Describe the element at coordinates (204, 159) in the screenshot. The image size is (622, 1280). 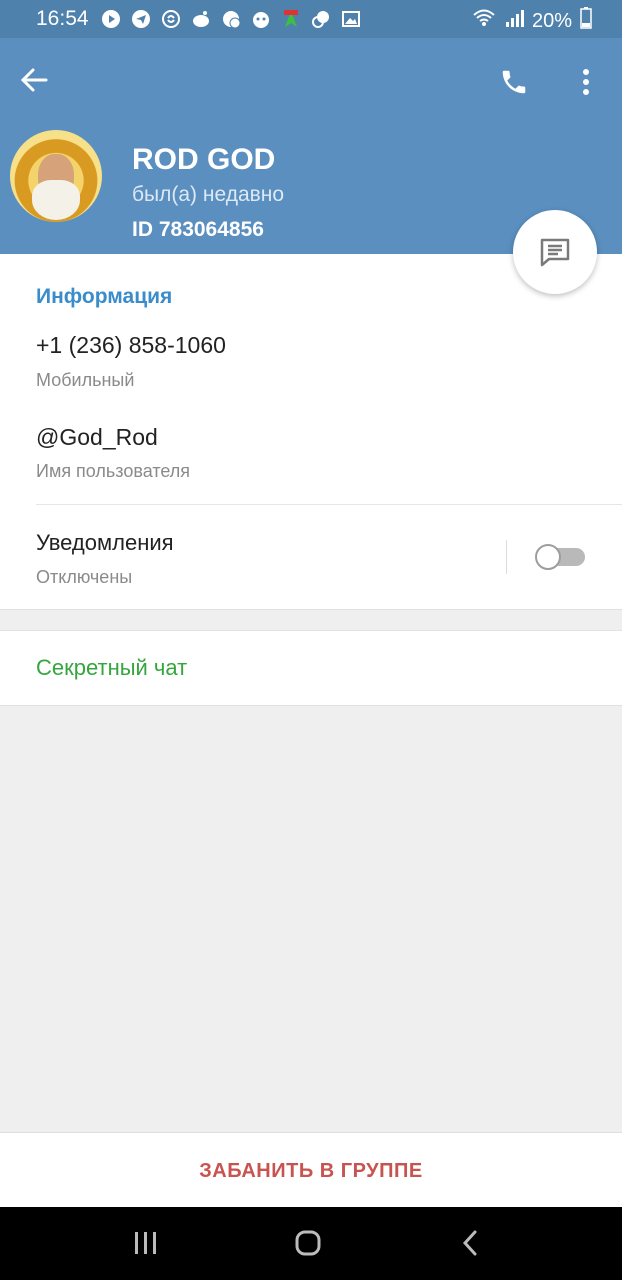
I see `profile-name: ROD GOD` at that location.